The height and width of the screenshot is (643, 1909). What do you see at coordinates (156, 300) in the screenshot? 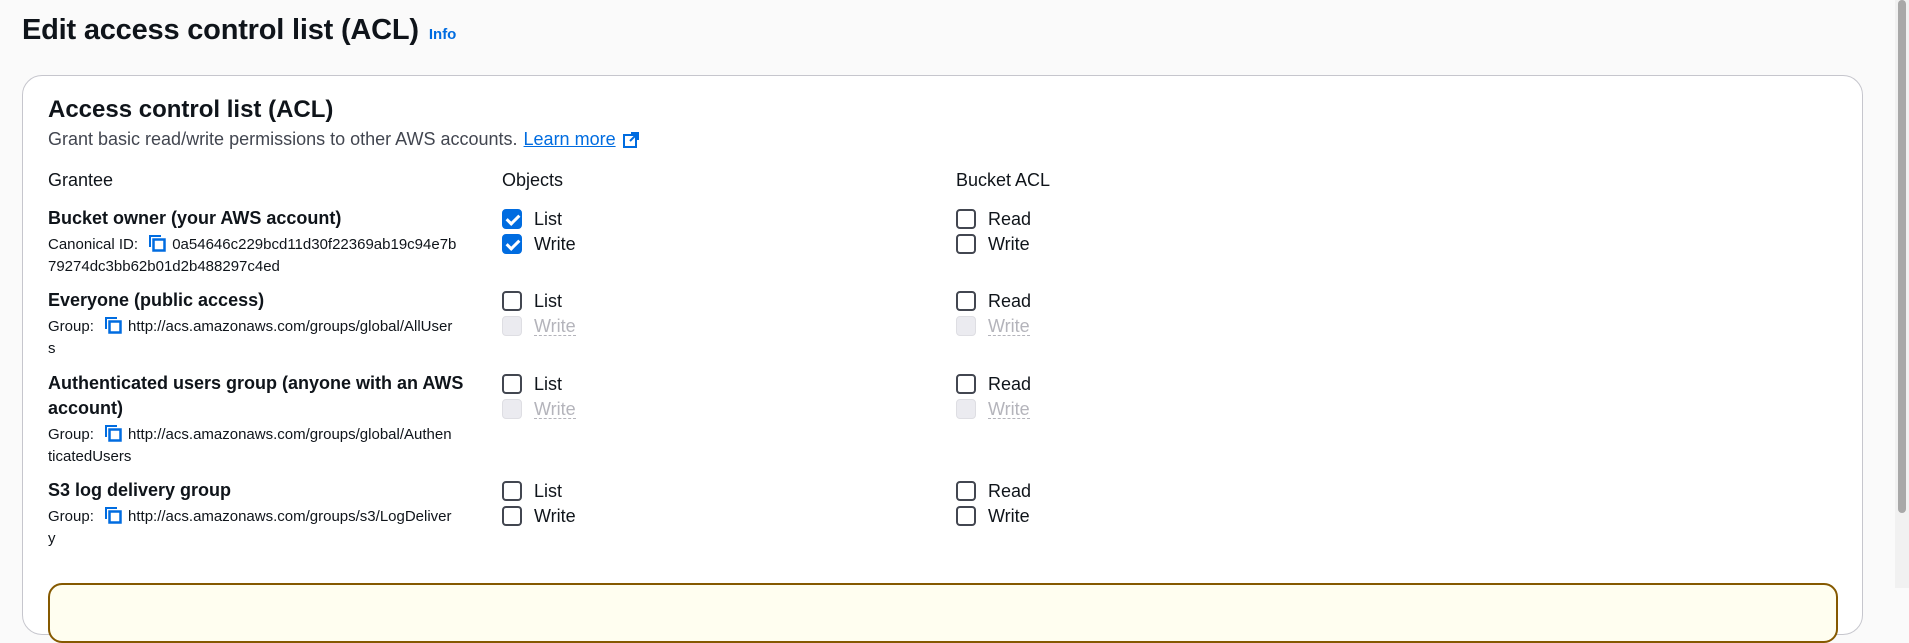
I see `grantee-name-everyone: Everyone (public access)` at bounding box center [156, 300].